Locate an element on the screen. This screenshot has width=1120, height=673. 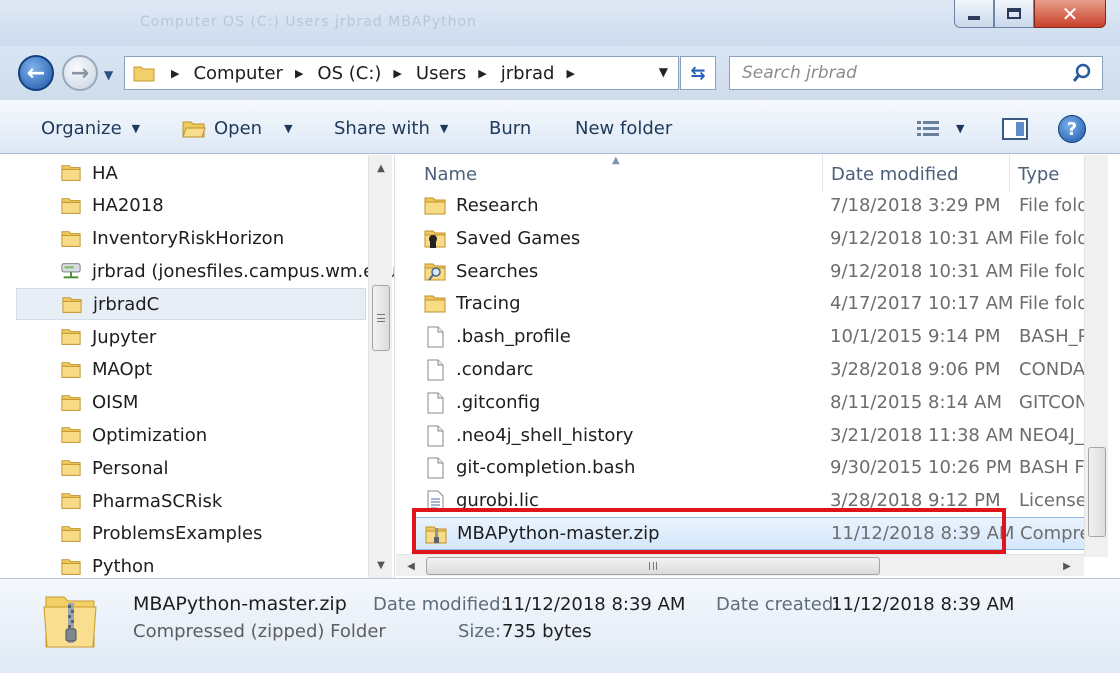
file-row: .condarc 3/28/2018 9:06 PM CONDARC File is located at coordinates (755, 369).